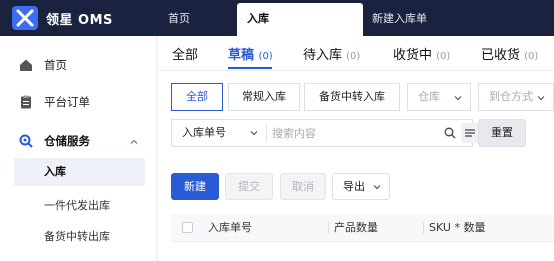 This screenshot has height=261, width=554. What do you see at coordinates (26, 141) in the screenshot?
I see `warehouse-icon` at bounding box center [26, 141].